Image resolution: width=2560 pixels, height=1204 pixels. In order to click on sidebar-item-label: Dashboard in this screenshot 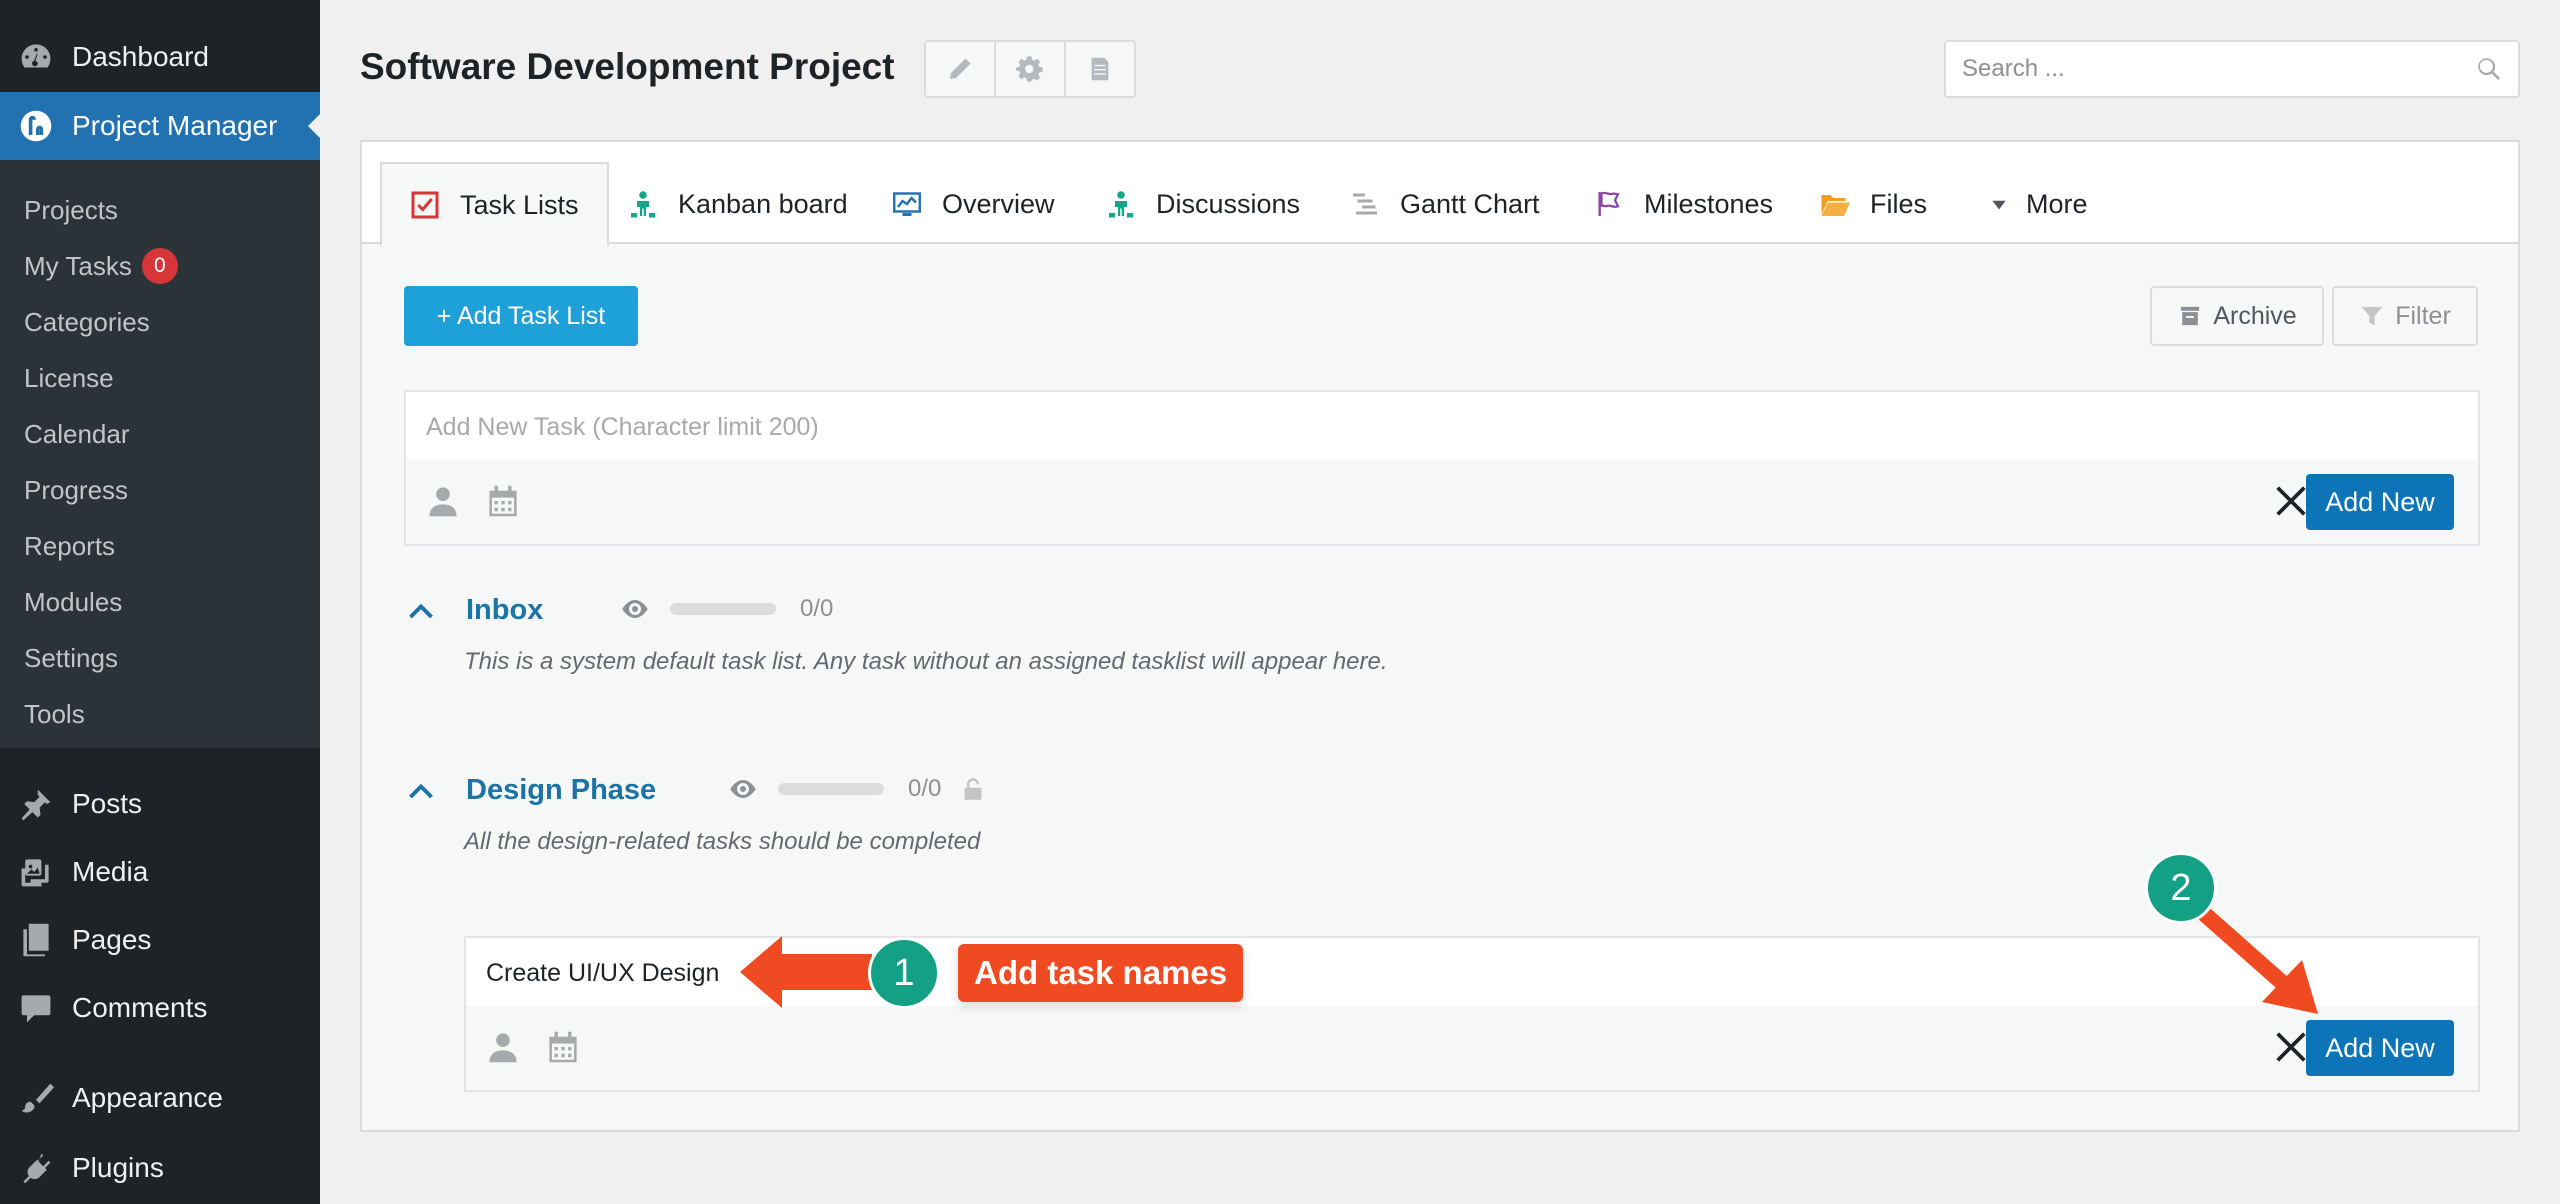, I will do `click(140, 56)`.